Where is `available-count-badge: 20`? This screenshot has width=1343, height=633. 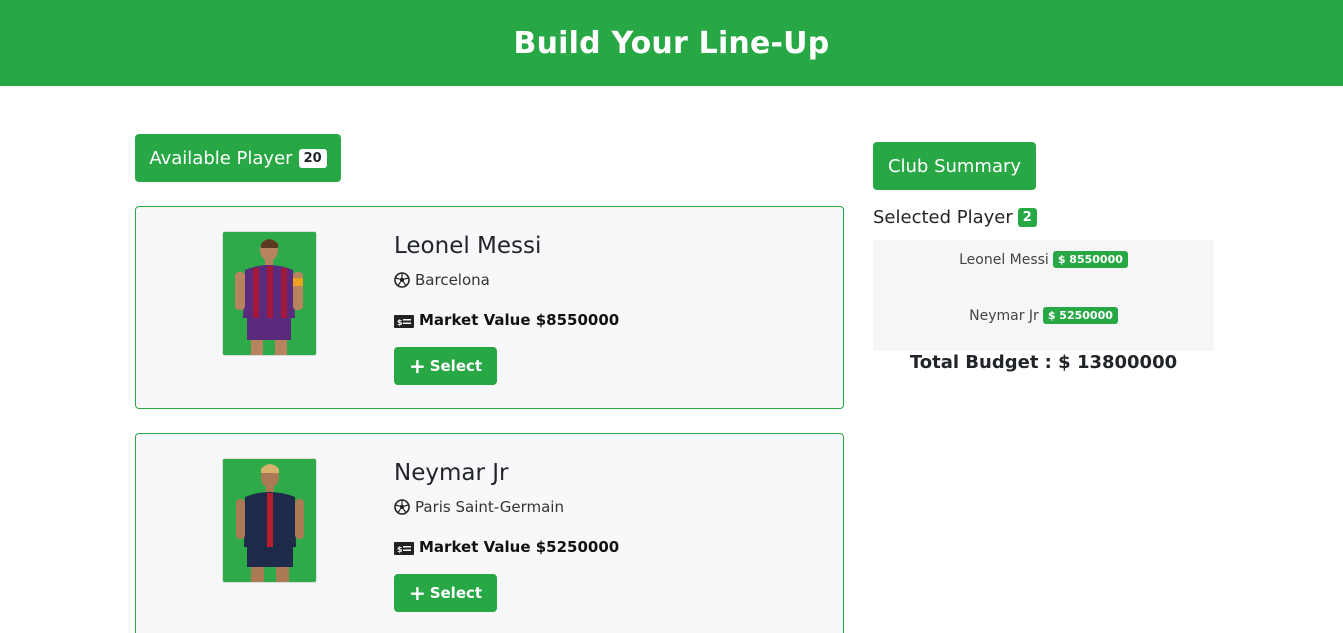
available-count-badge: 20 is located at coordinates (312, 158).